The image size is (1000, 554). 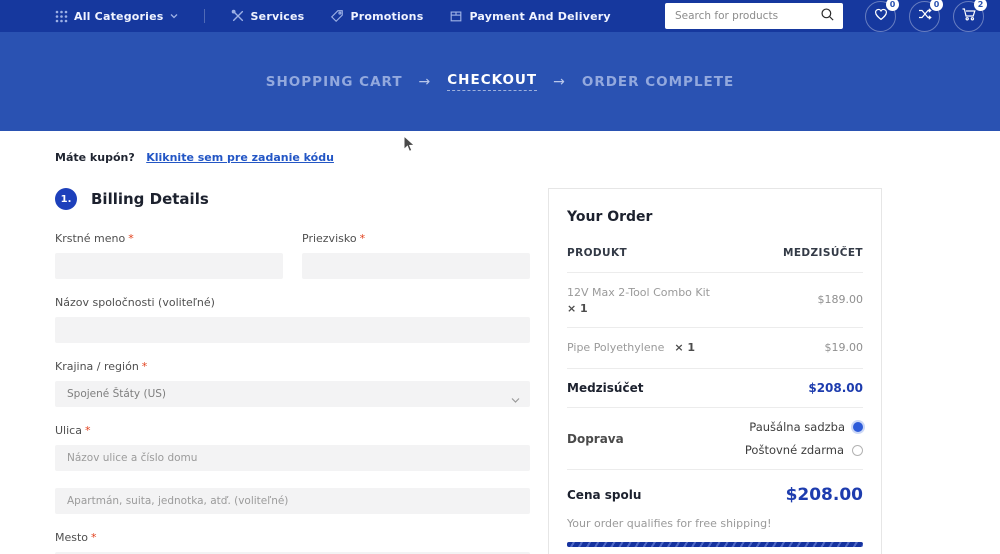 I want to click on company-group: Názov spoločnosti (voliteľné), so click(x=292, y=319).